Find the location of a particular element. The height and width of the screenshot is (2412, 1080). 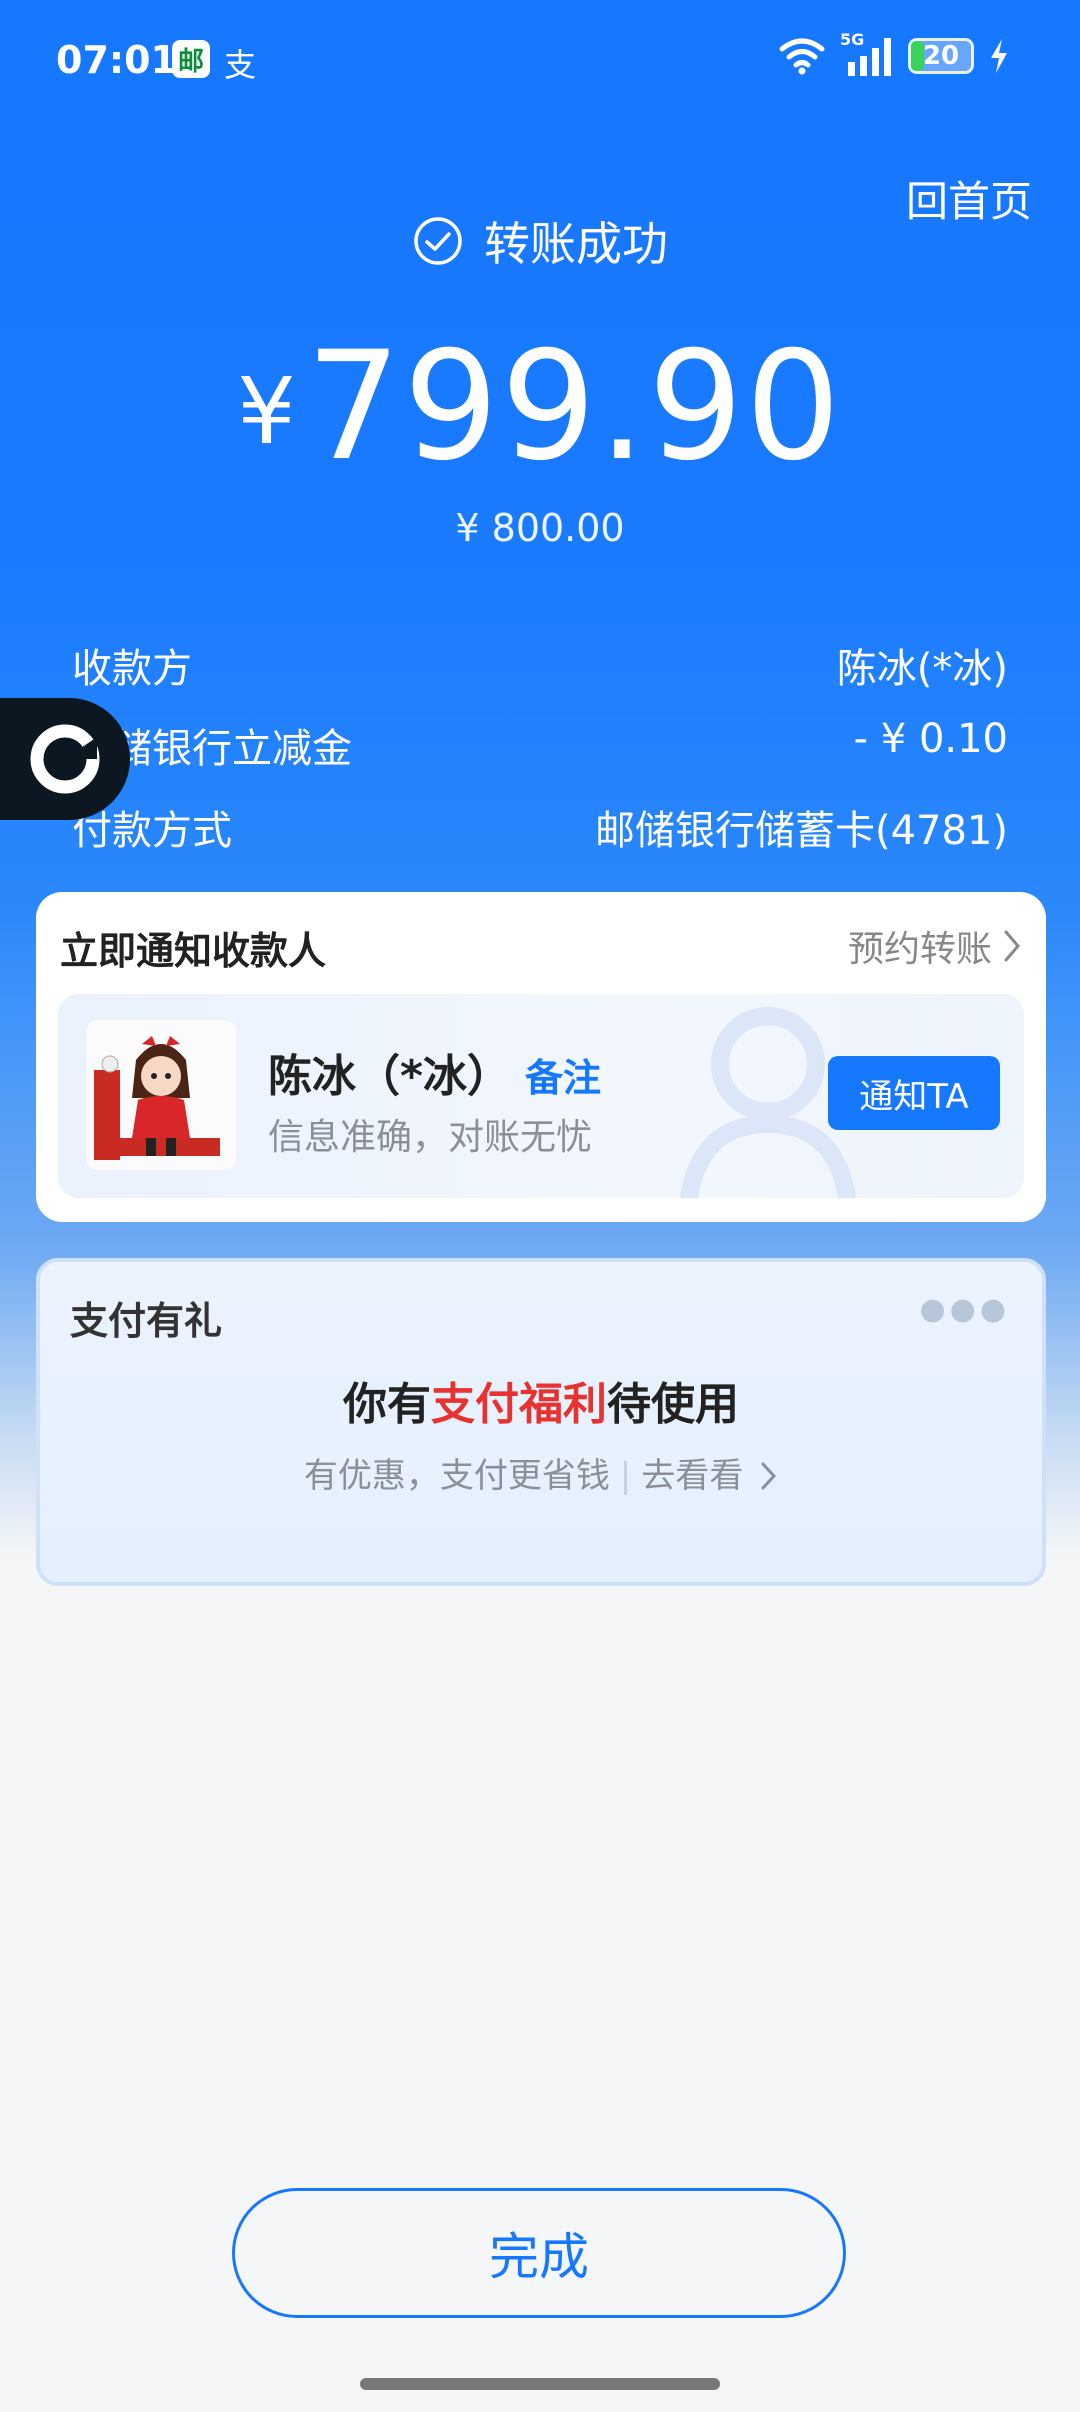

charging-icon is located at coordinates (999, 56).